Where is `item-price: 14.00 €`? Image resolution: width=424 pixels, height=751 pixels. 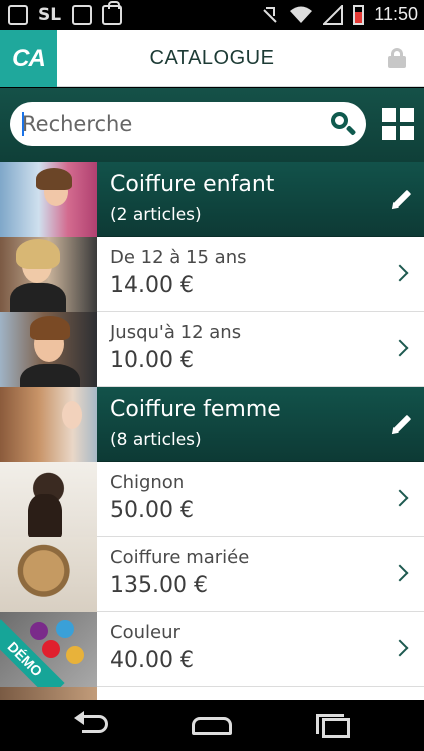
item-price: 14.00 € is located at coordinates (152, 285).